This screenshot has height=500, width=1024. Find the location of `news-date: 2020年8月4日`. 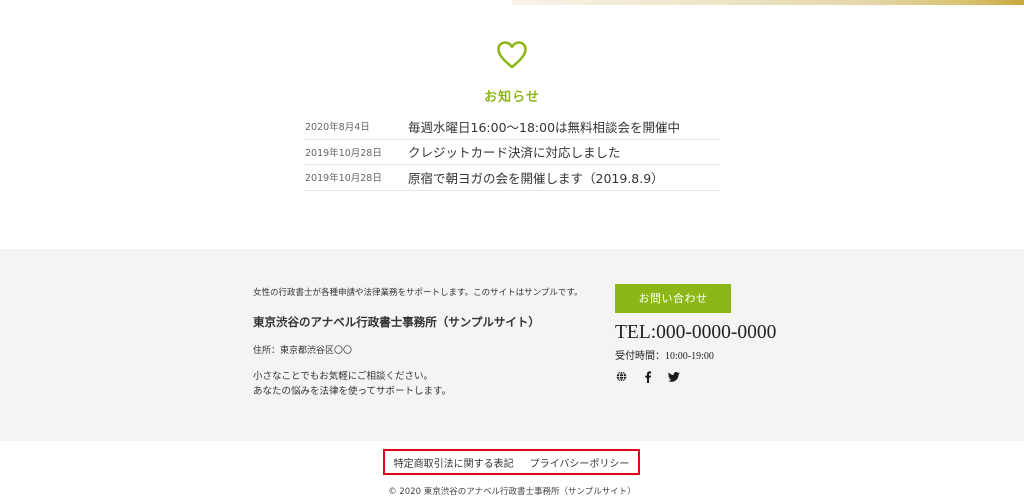

news-date: 2020年8月4日 is located at coordinates (337, 128).